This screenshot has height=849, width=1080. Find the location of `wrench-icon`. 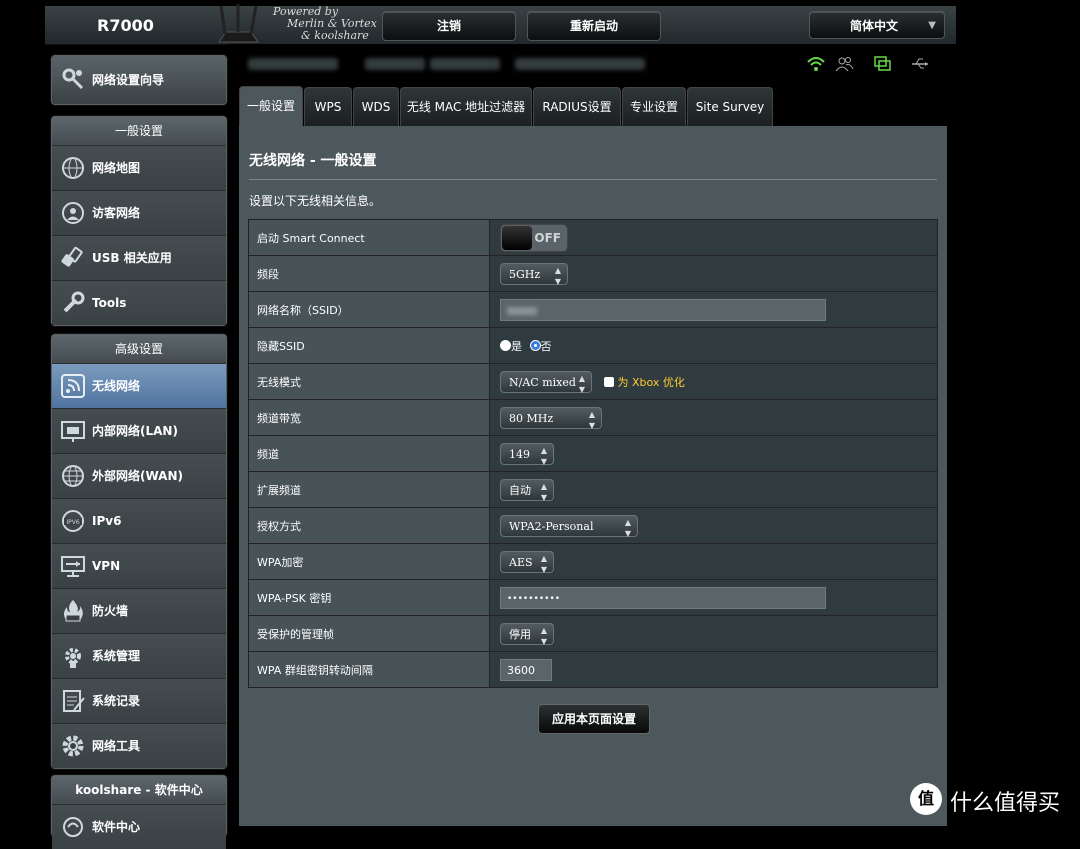

wrench-icon is located at coordinates (74, 302).